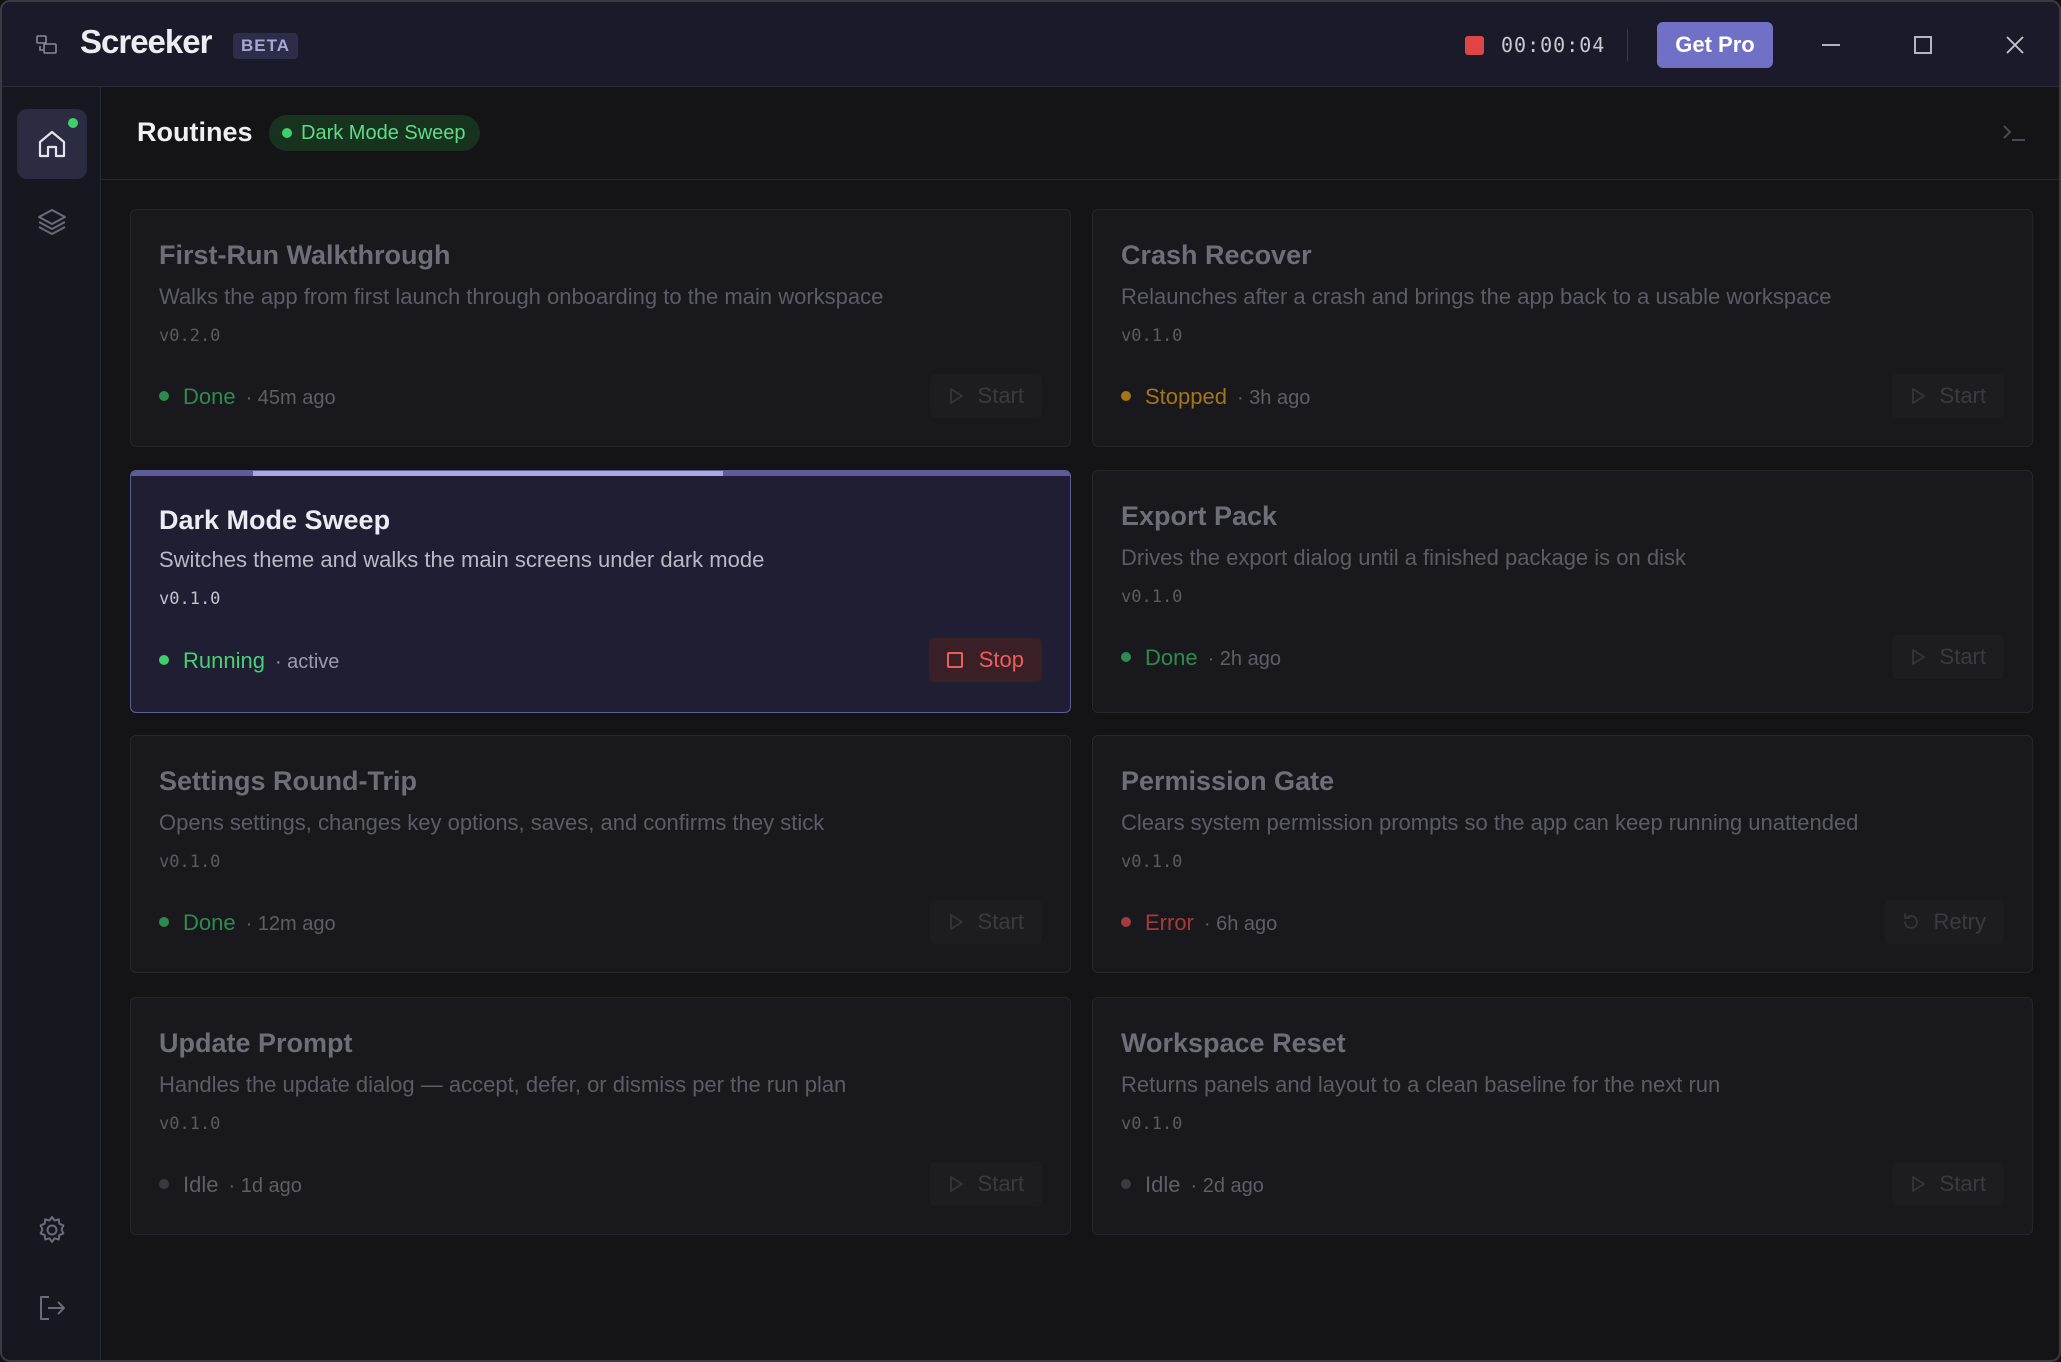 The width and height of the screenshot is (2061, 1362). I want to click on status-time: · 2h ago, so click(1244, 659).